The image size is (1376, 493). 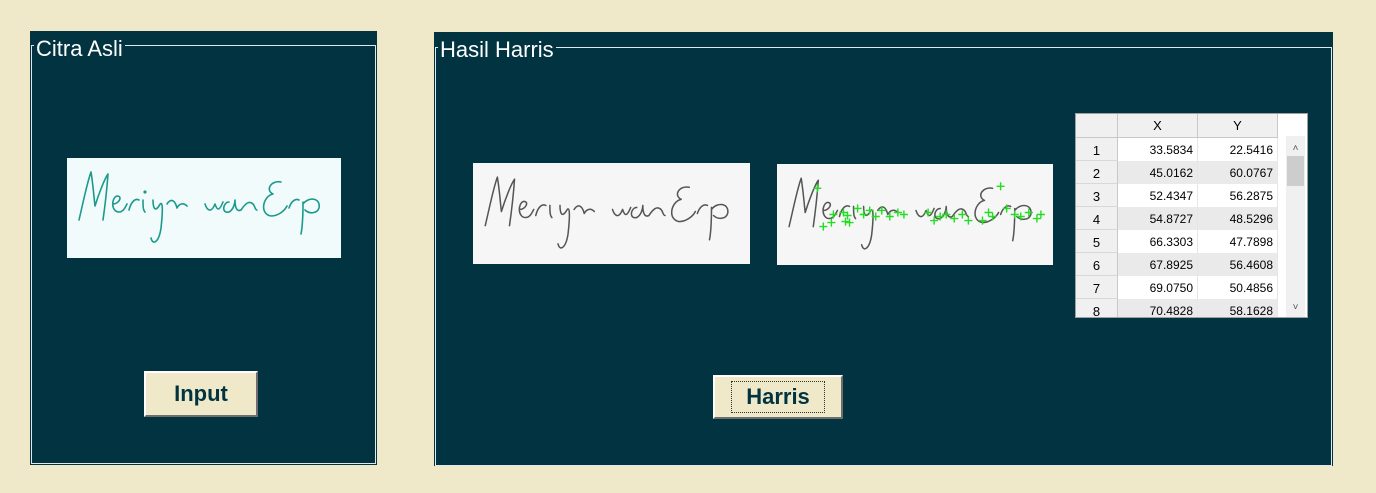 What do you see at coordinates (1097, 308) in the screenshot?
I see `row-index: 8` at bounding box center [1097, 308].